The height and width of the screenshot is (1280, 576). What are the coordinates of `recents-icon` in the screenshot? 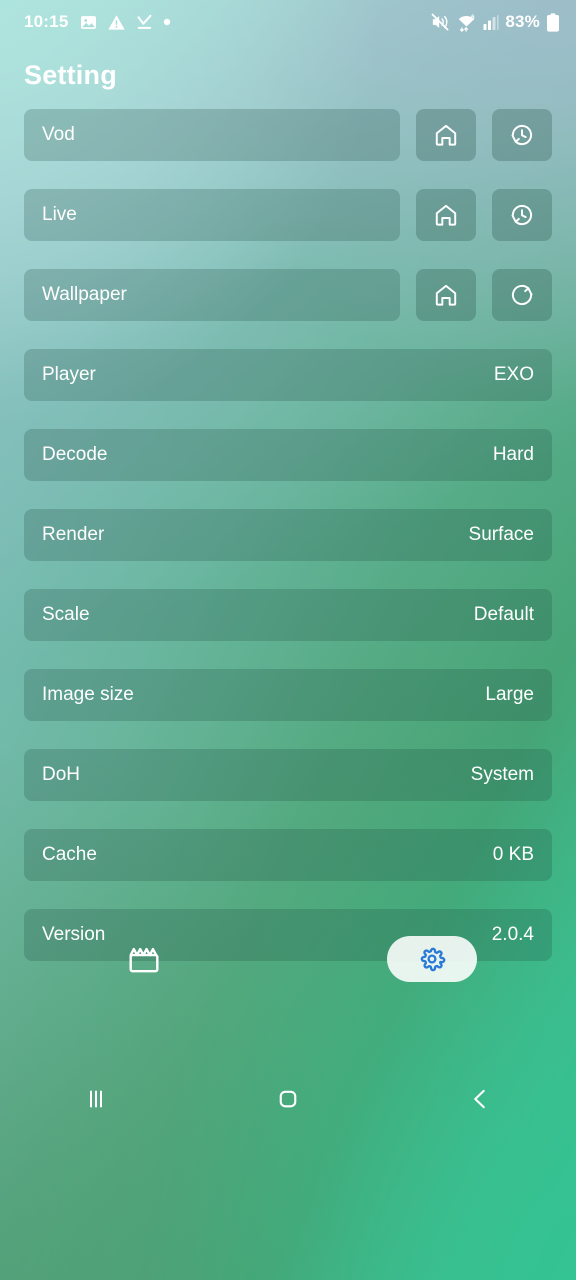 It's located at (96, 1099).